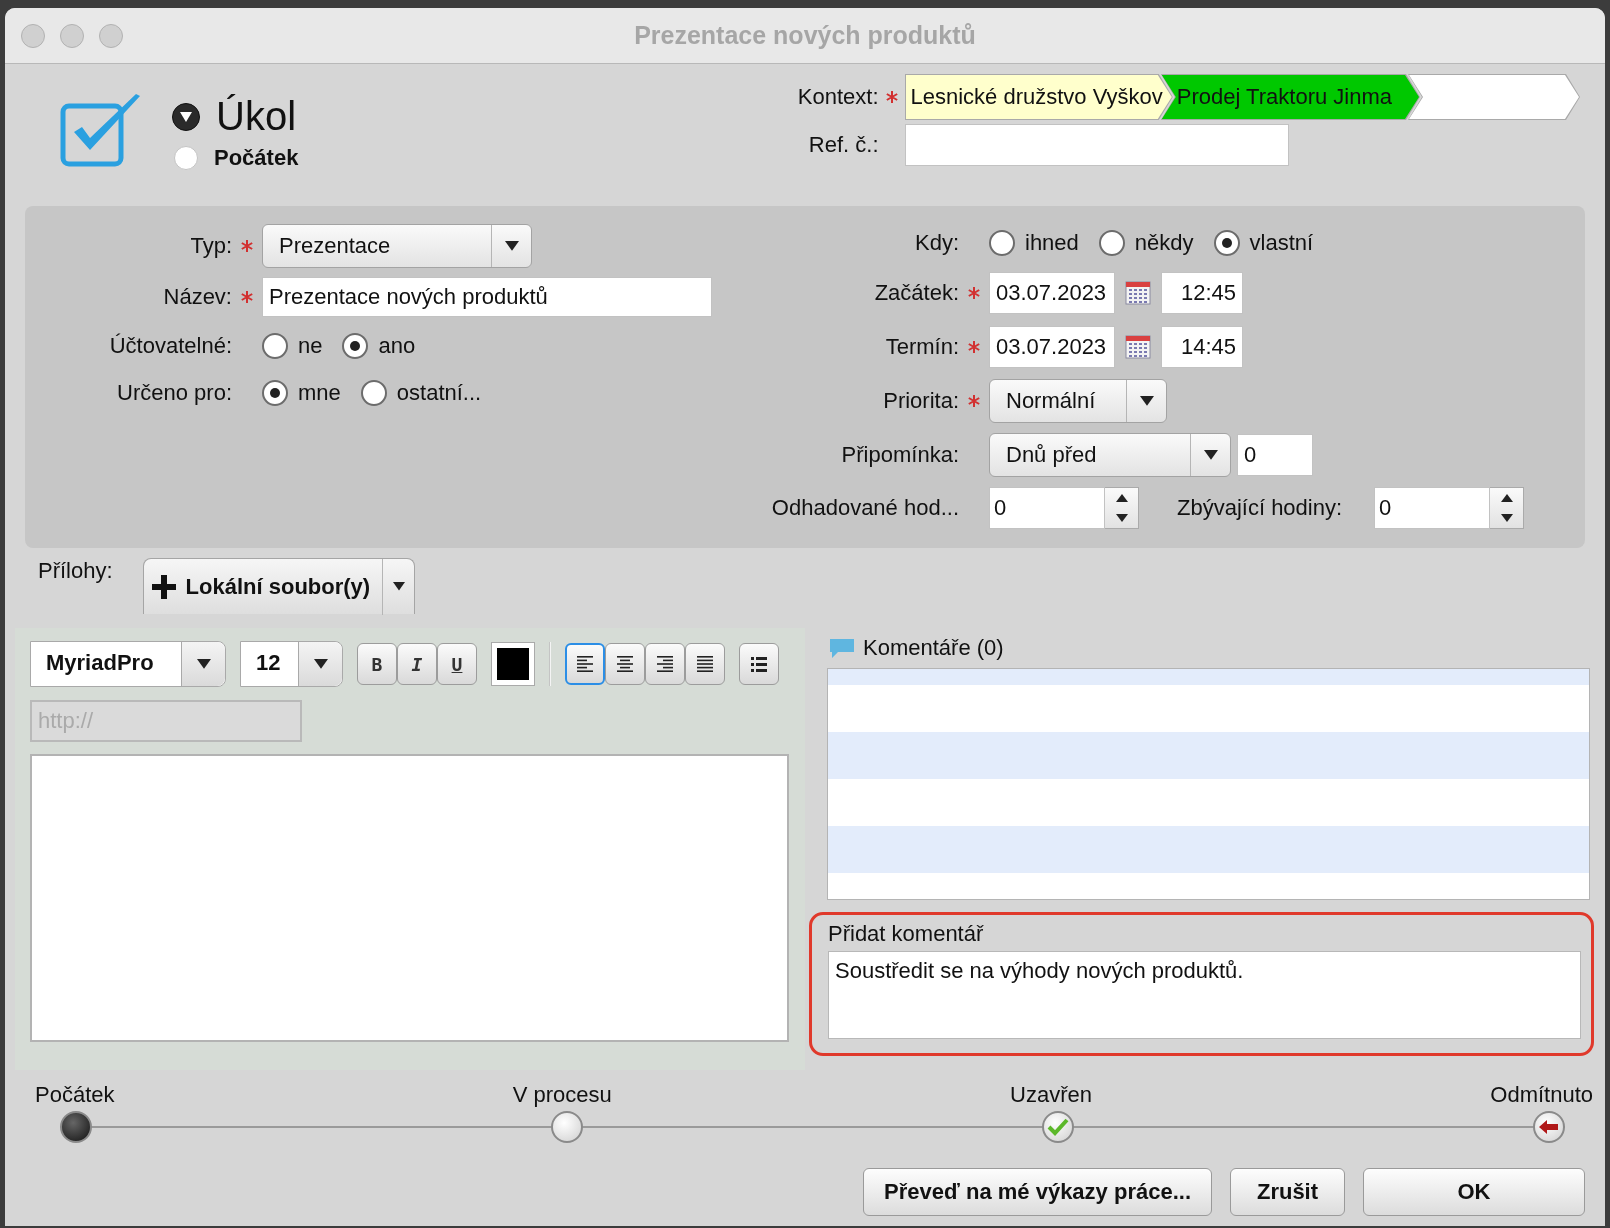  Describe the element at coordinates (562, 1095) in the screenshot. I see `status-label: V procesu` at that location.